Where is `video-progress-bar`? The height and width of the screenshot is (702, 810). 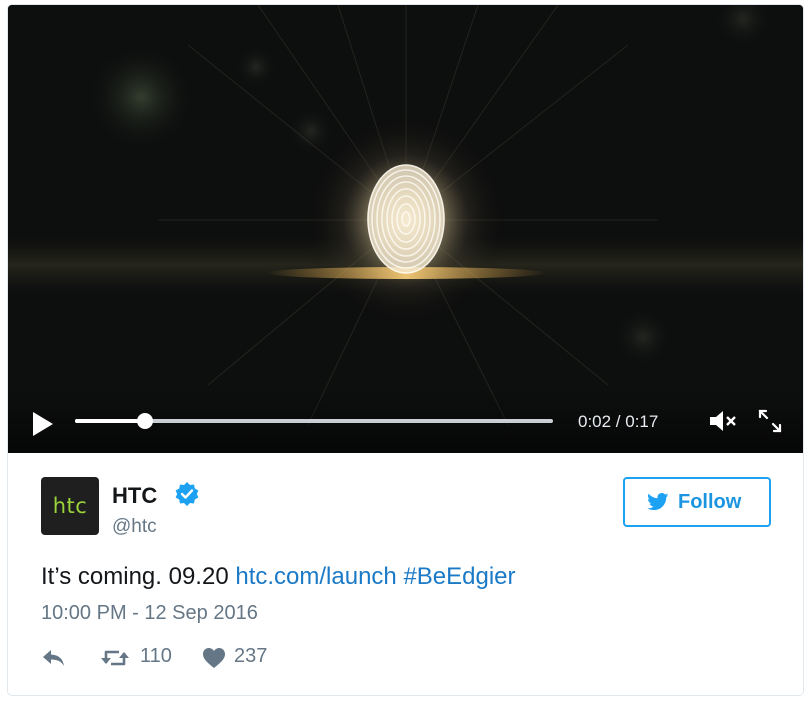
video-progress-bar is located at coordinates (314, 421).